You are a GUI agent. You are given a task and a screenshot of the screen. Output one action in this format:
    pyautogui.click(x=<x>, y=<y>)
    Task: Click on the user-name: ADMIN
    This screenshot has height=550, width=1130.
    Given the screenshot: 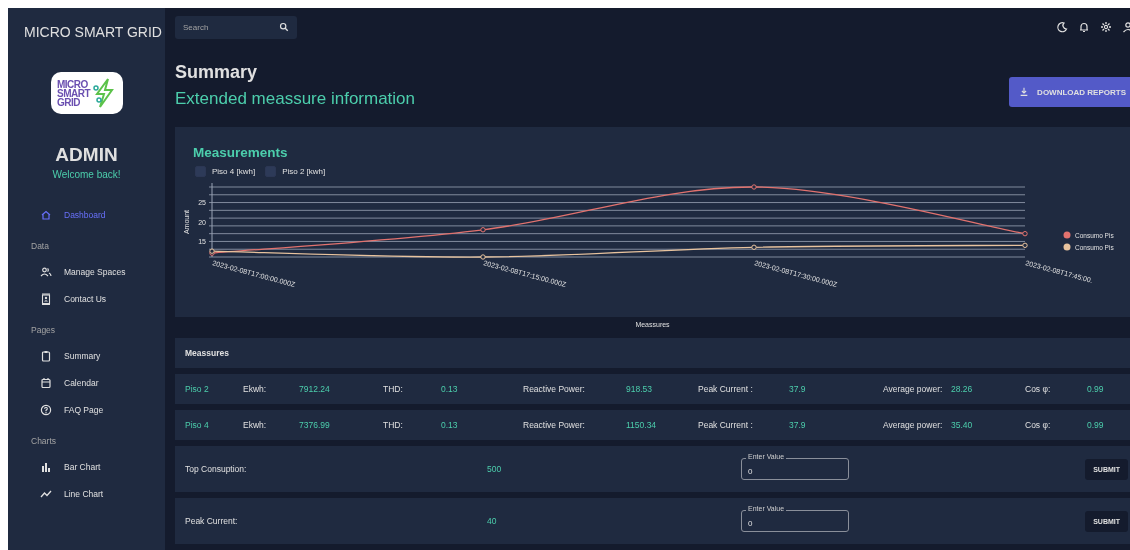 What is the action you would take?
    pyautogui.click(x=86, y=155)
    